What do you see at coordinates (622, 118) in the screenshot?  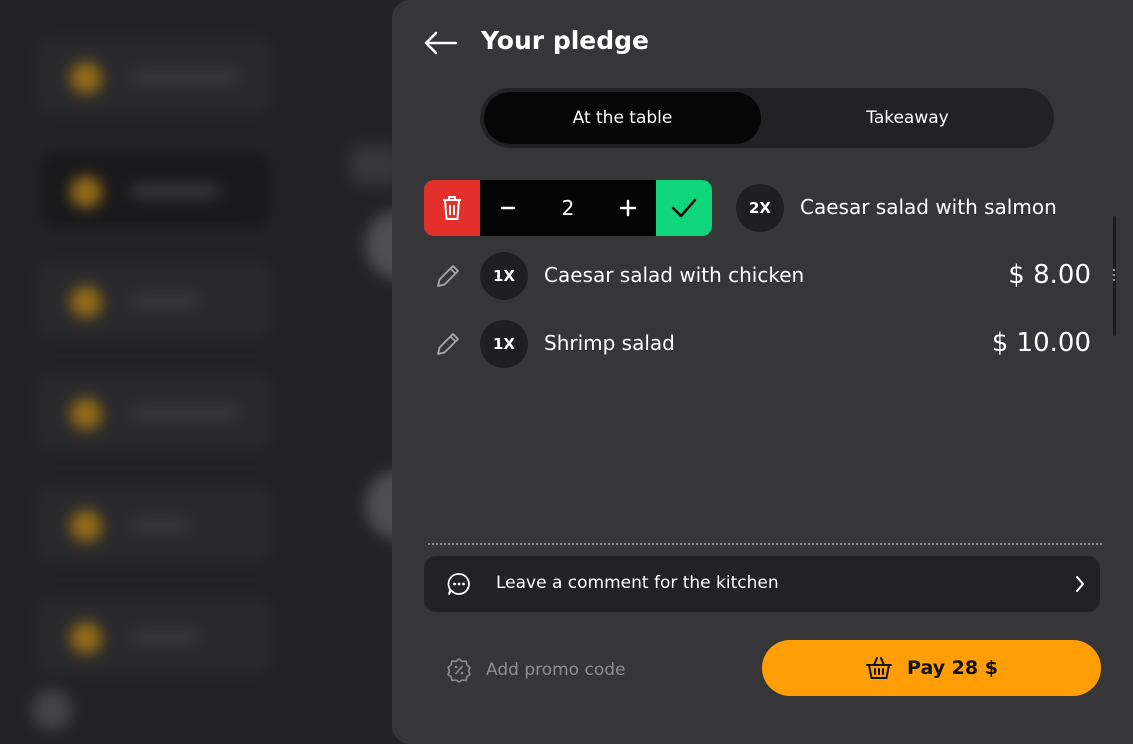 I see `tab-at-the-table: At the table` at bounding box center [622, 118].